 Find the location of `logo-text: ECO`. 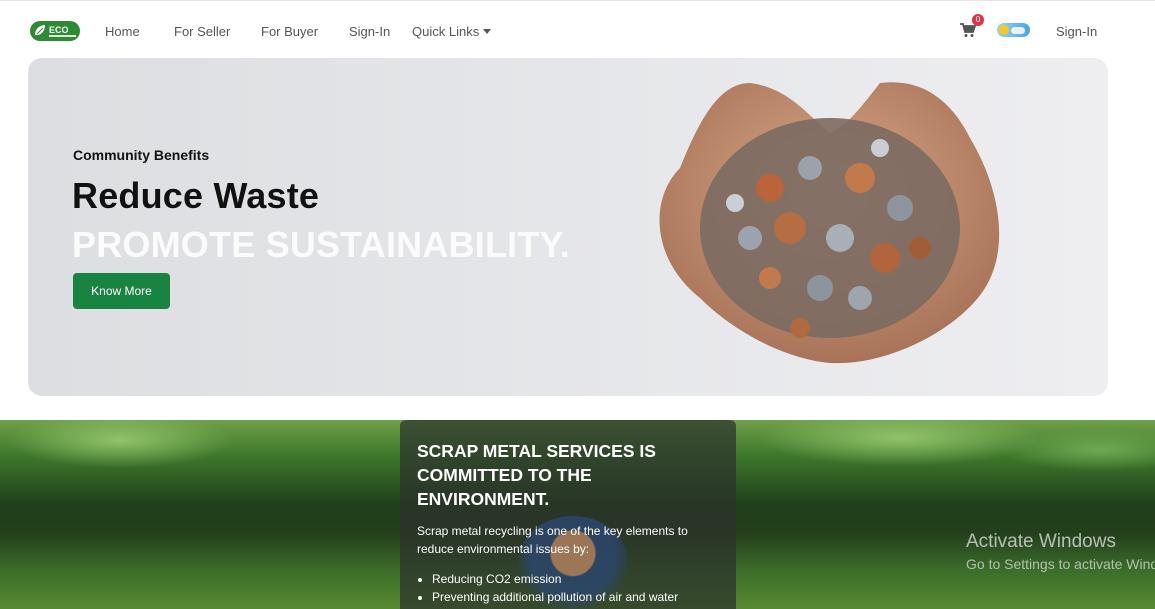

logo-text: ECO is located at coordinates (59, 30).